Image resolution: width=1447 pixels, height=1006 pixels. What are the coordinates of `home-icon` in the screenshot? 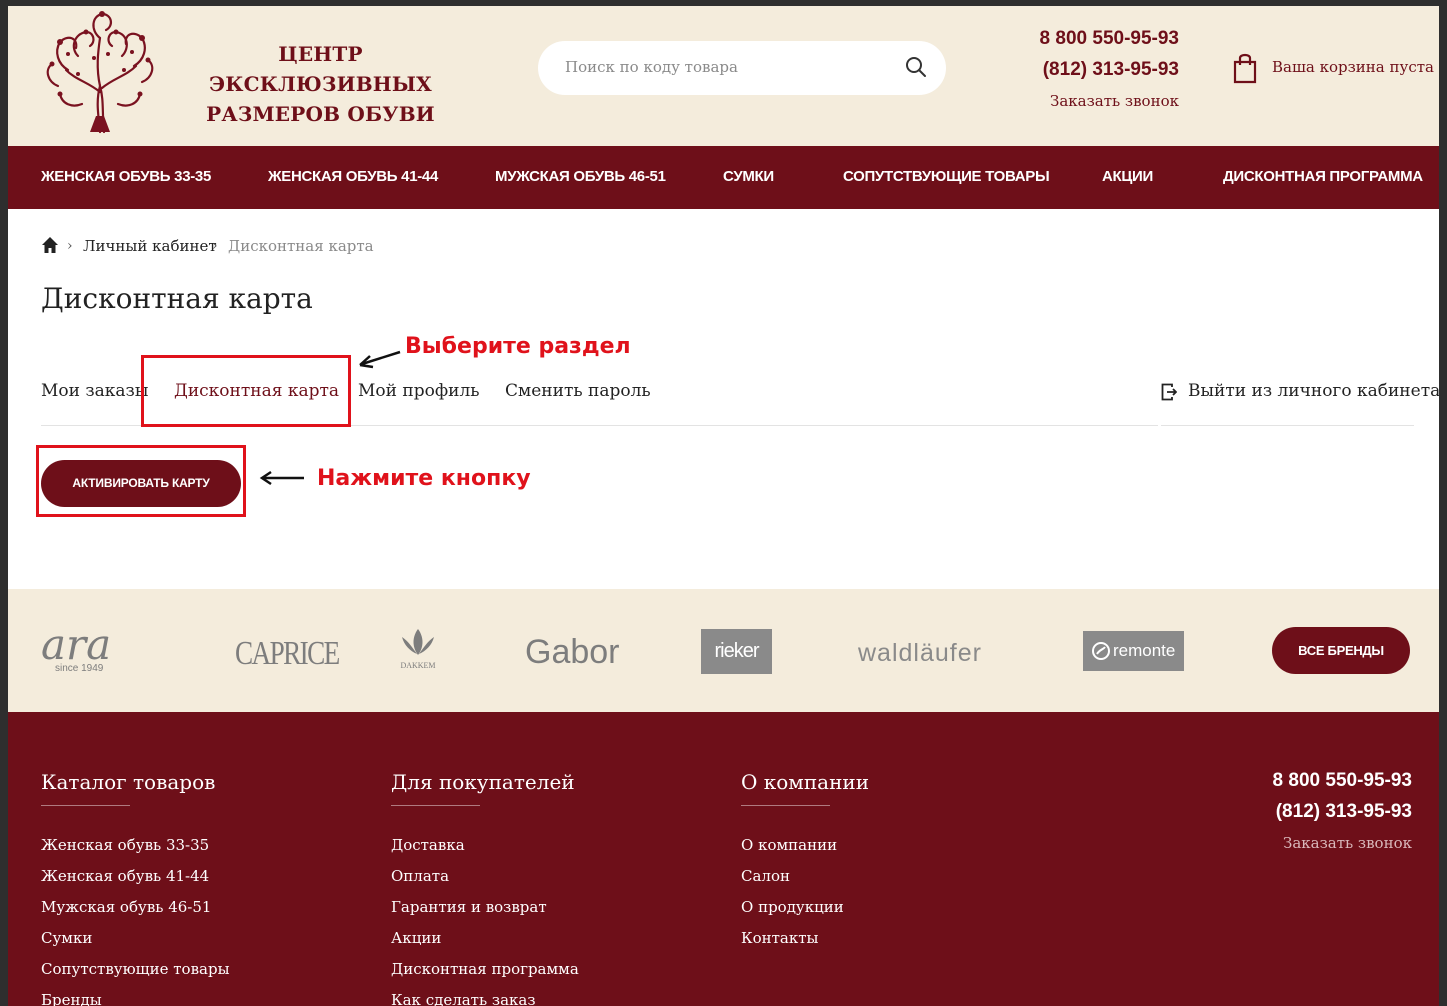 It's located at (50, 245).